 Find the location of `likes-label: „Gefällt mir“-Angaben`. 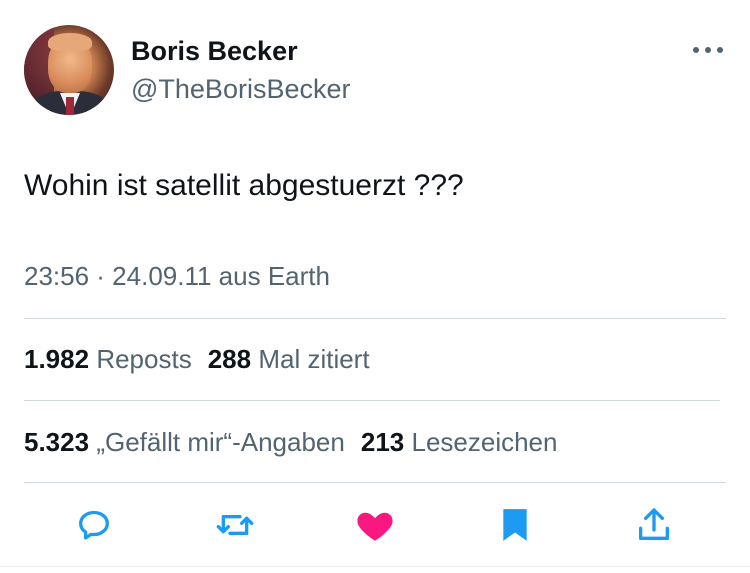

likes-label: „Gefällt mir“-Angaben is located at coordinates (220, 442).